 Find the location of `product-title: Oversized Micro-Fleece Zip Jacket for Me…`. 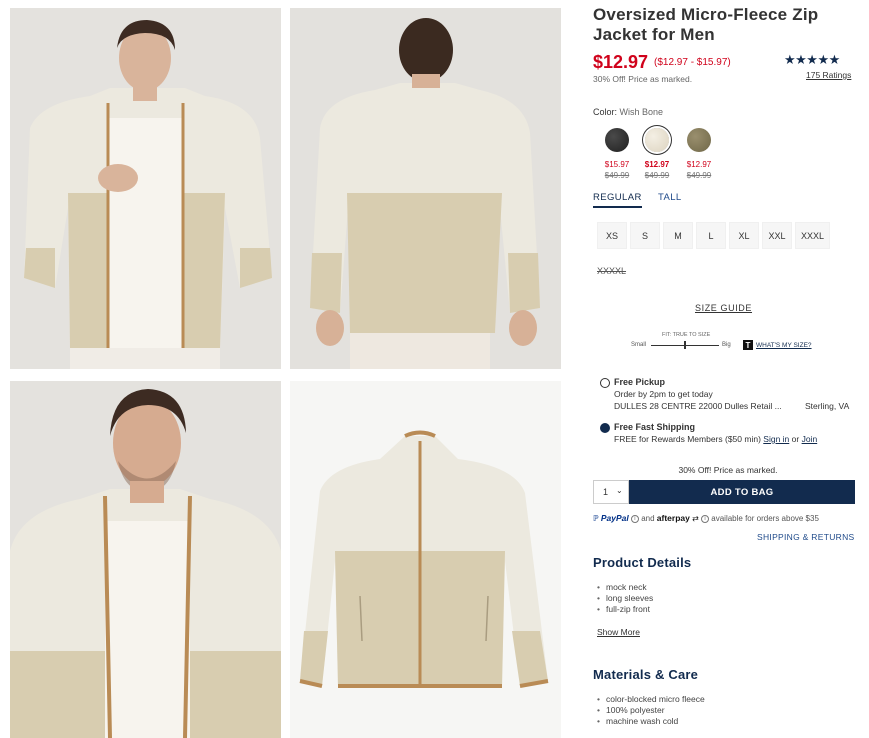

product-title: Oversized Micro-Fleece Zip Jacket for Me… is located at coordinates (706, 24).